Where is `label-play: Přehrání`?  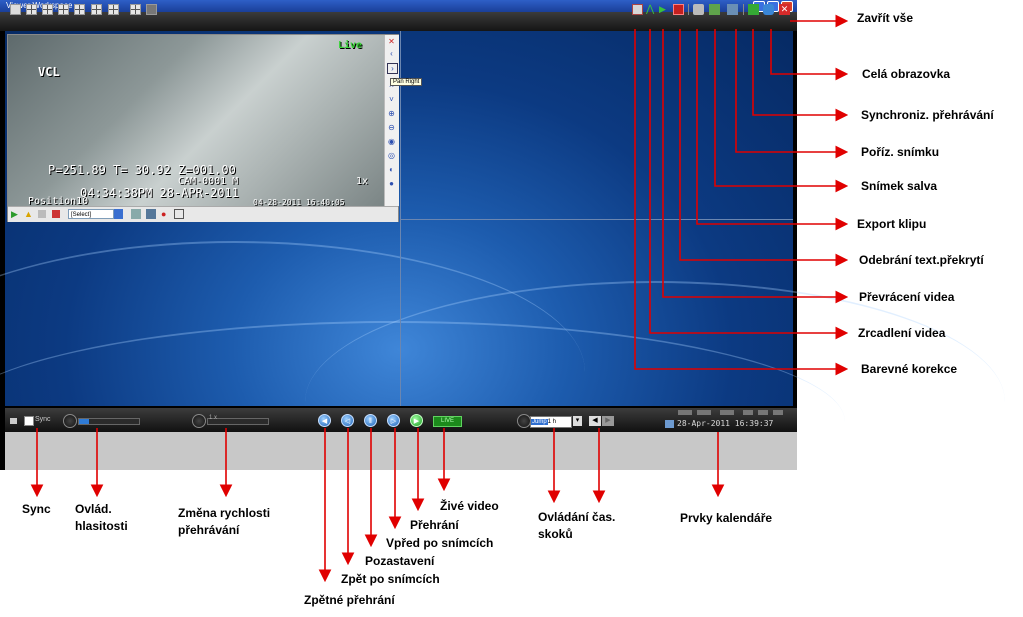
label-play: Přehrání is located at coordinates (434, 525).